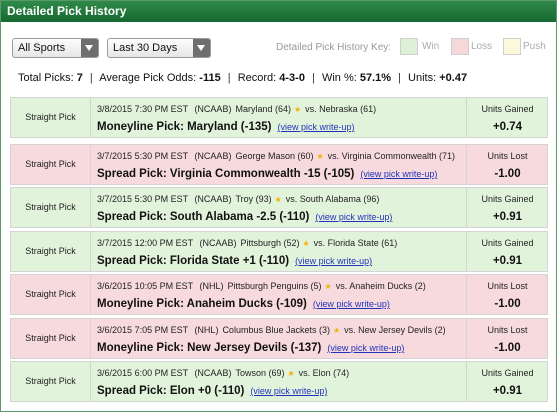  Describe the element at coordinates (339, 78) in the screenshot. I see `win-pct-label: Win %:` at that location.